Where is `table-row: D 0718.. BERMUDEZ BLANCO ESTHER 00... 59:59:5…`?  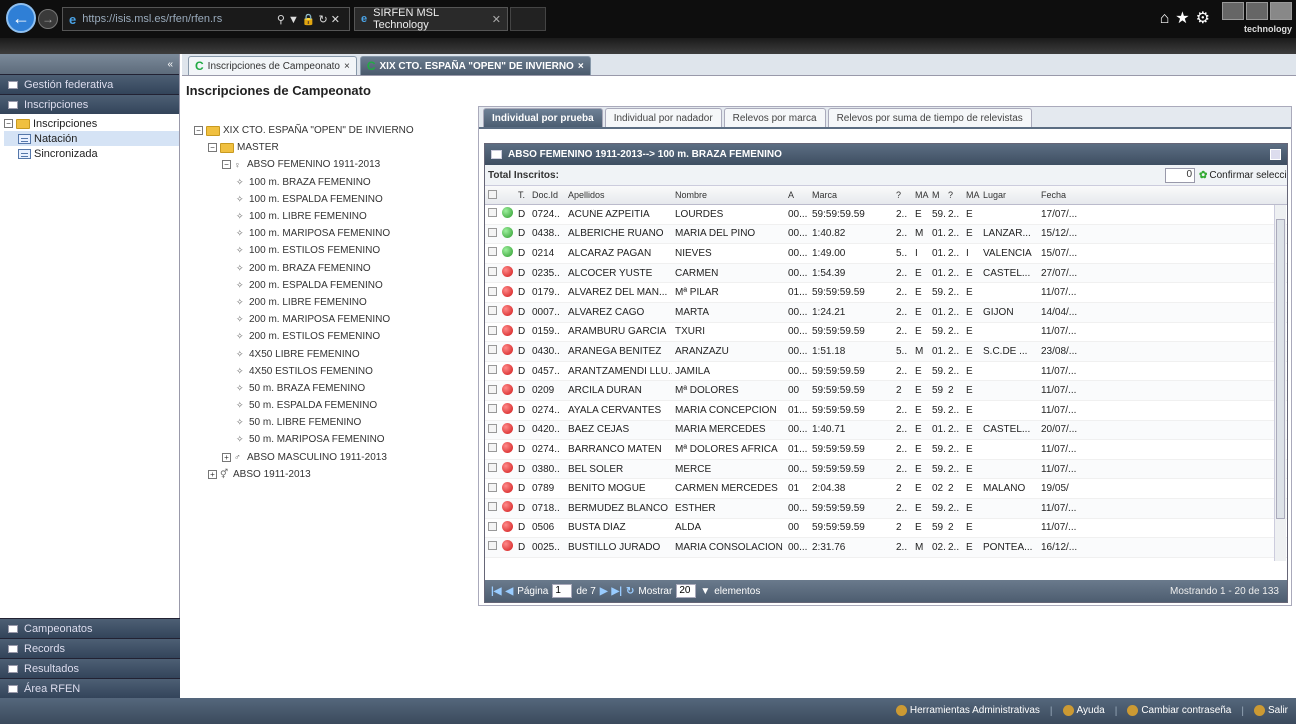 table-row: D 0718.. BERMUDEZ BLANCO ESTHER 00... 59:59:5… is located at coordinates (886, 508).